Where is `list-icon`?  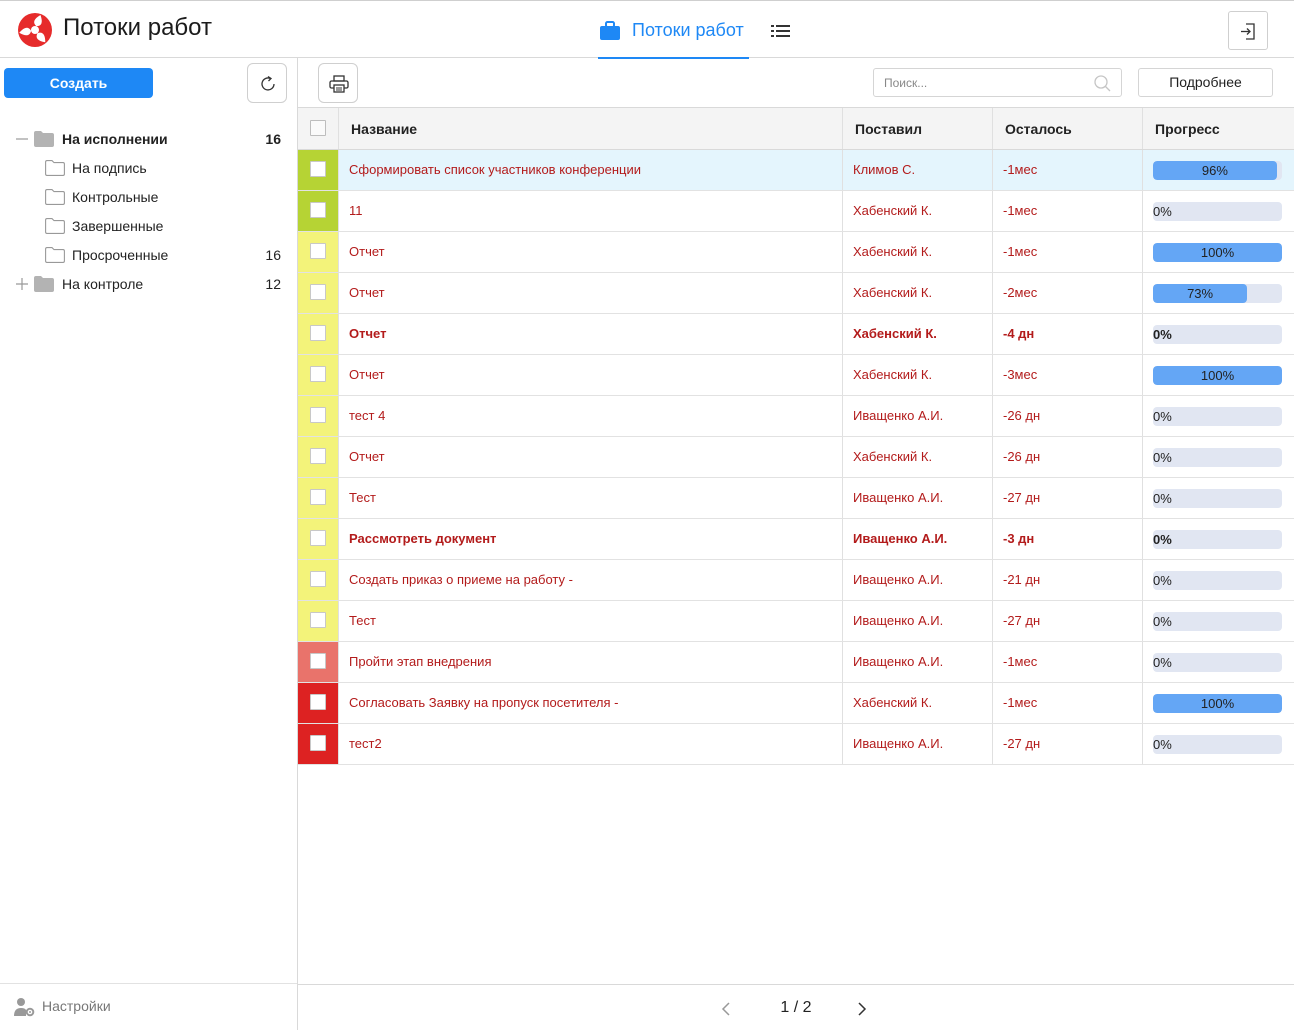 list-icon is located at coordinates (781, 31).